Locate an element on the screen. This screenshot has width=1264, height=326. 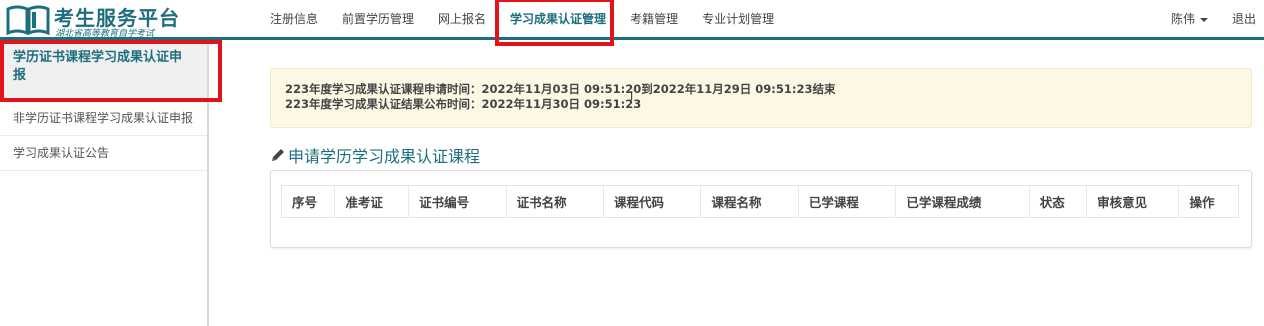
nav-item-prior-education: 前置学历管理 is located at coordinates (378, 19).